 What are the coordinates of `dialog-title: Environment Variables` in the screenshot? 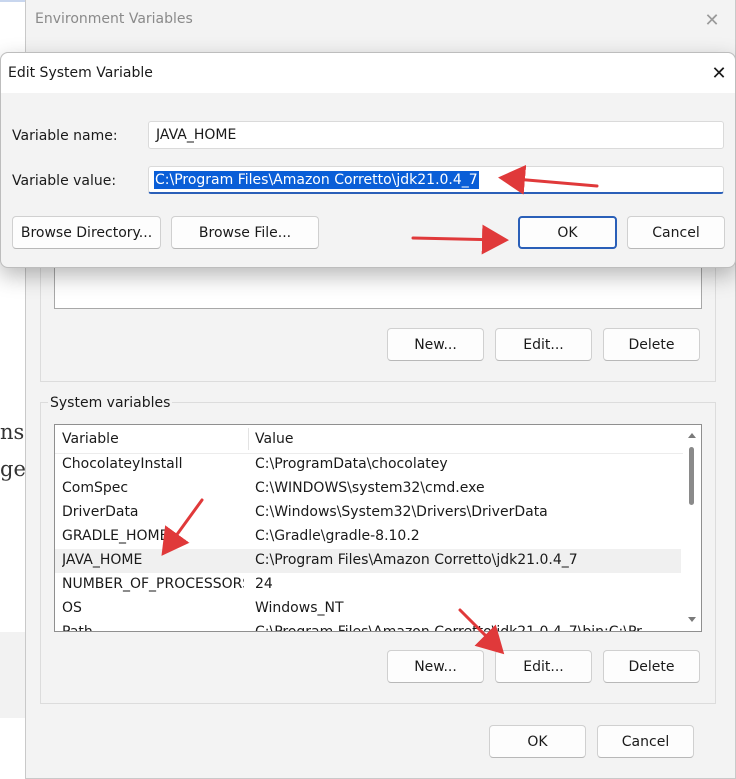 It's located at (114, 19).